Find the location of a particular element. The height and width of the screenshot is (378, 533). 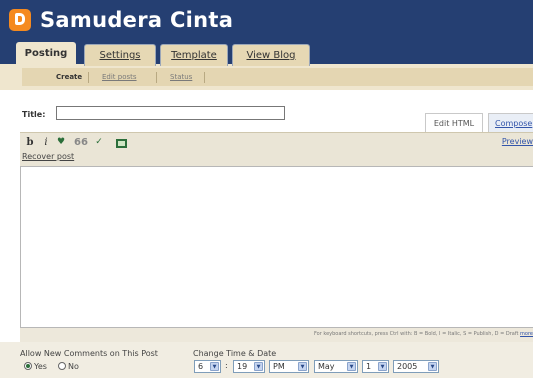

tab-view-blog-label: View Blog is located at coordinates (271, 55).